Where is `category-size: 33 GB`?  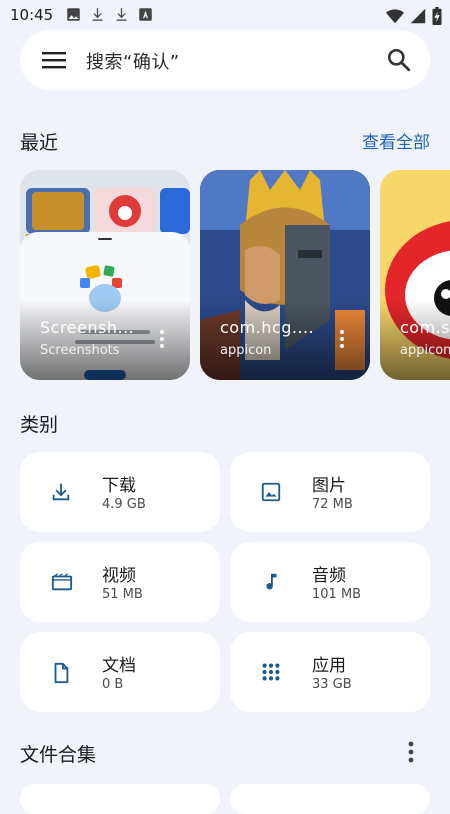
category-size: 33 GB is located at coordinates (332, 684).